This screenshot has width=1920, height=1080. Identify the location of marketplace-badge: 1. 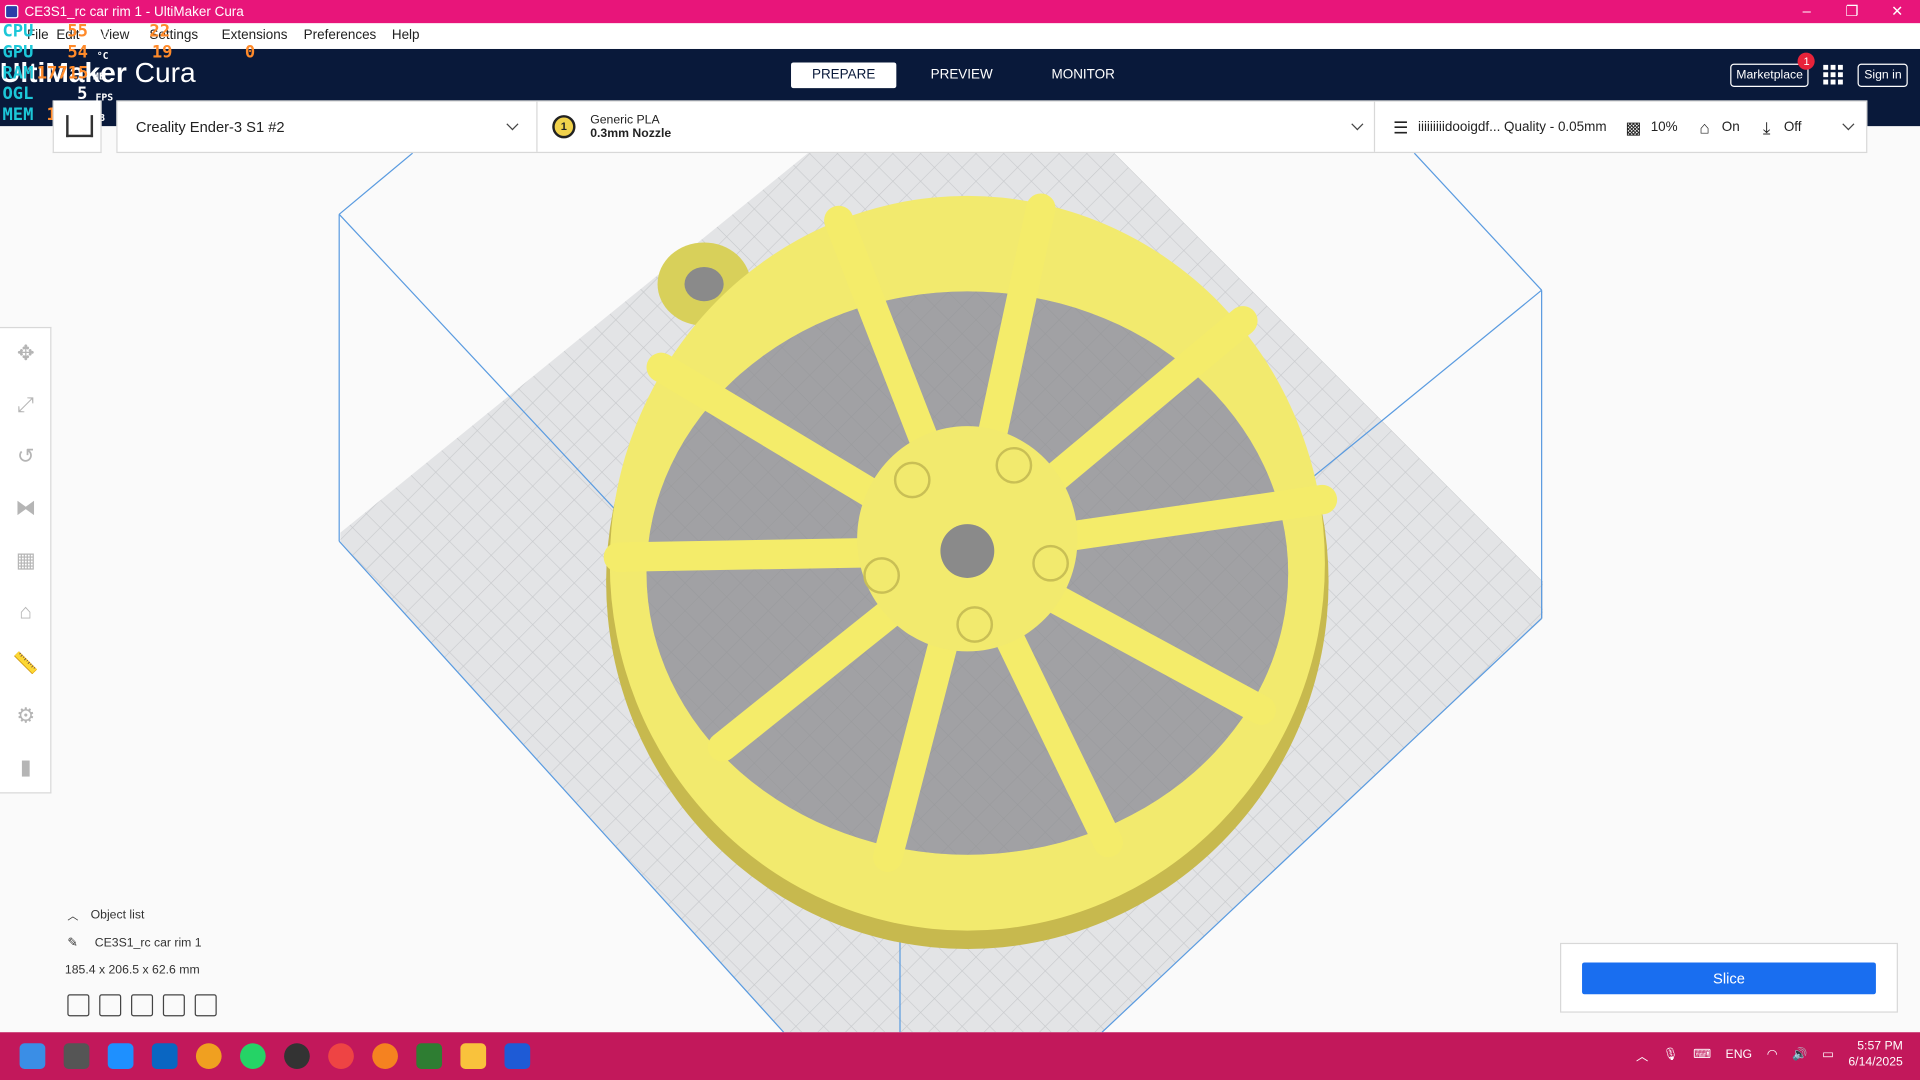
(1807, 61).